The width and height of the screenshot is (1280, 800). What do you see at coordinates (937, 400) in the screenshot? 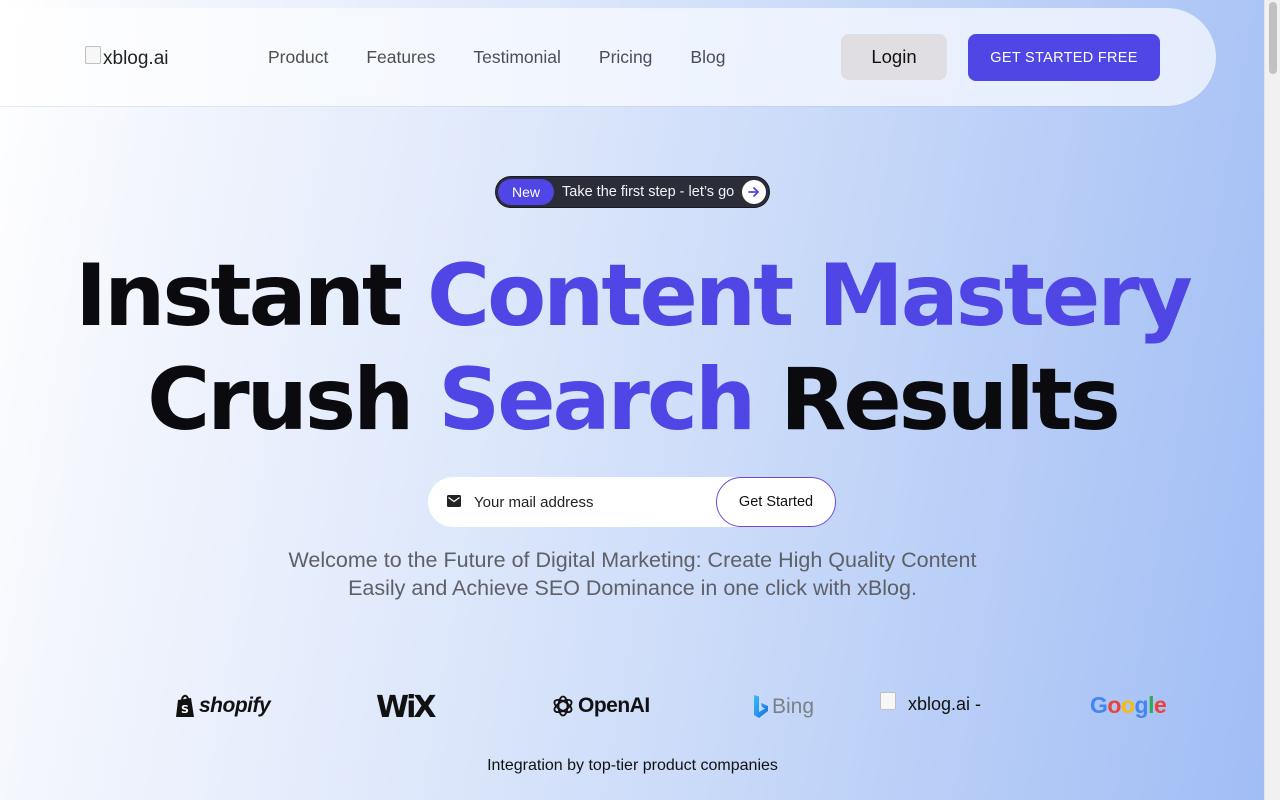
I see `headline-plain: Results` at bounding box center [937, 400].